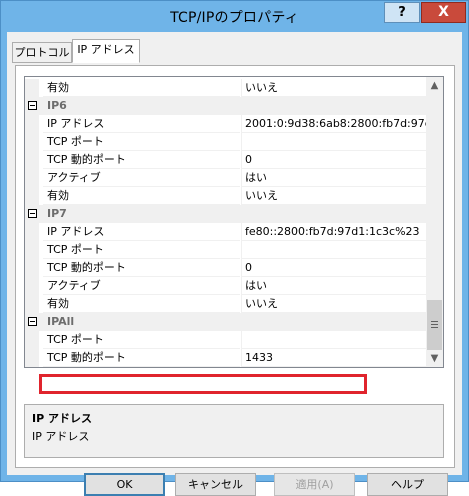  I want to click on cancel-button: キャンセル, so click(215, 484).